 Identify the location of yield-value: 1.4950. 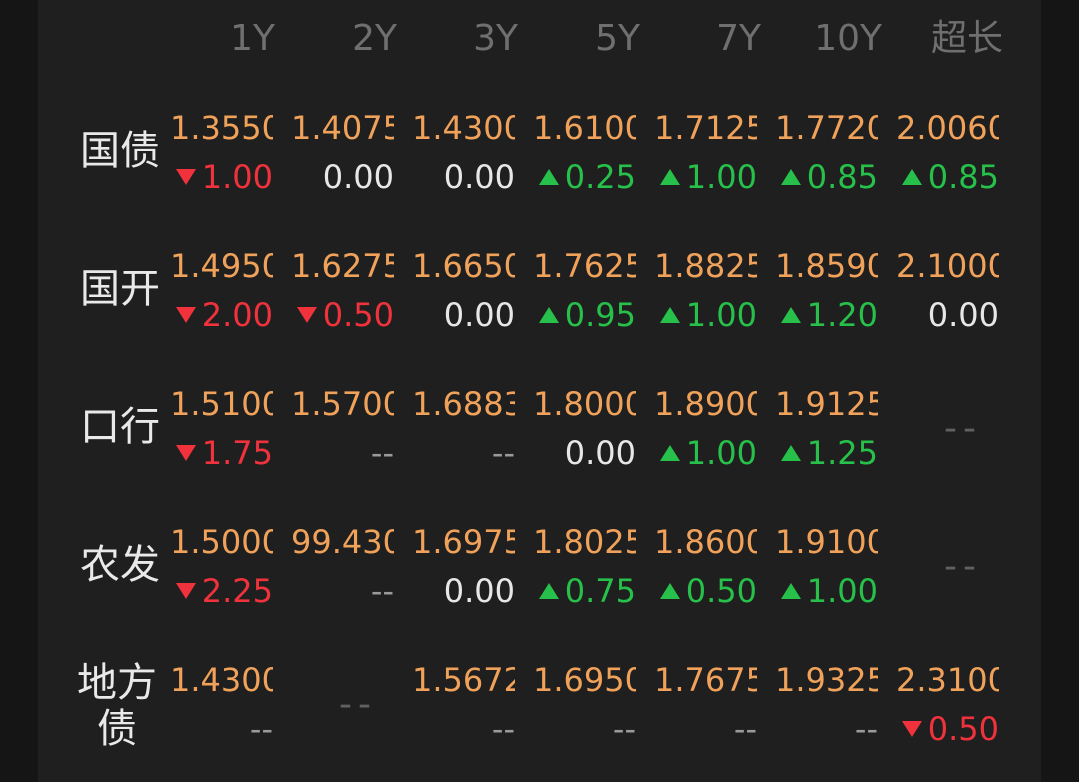
(221, 266).